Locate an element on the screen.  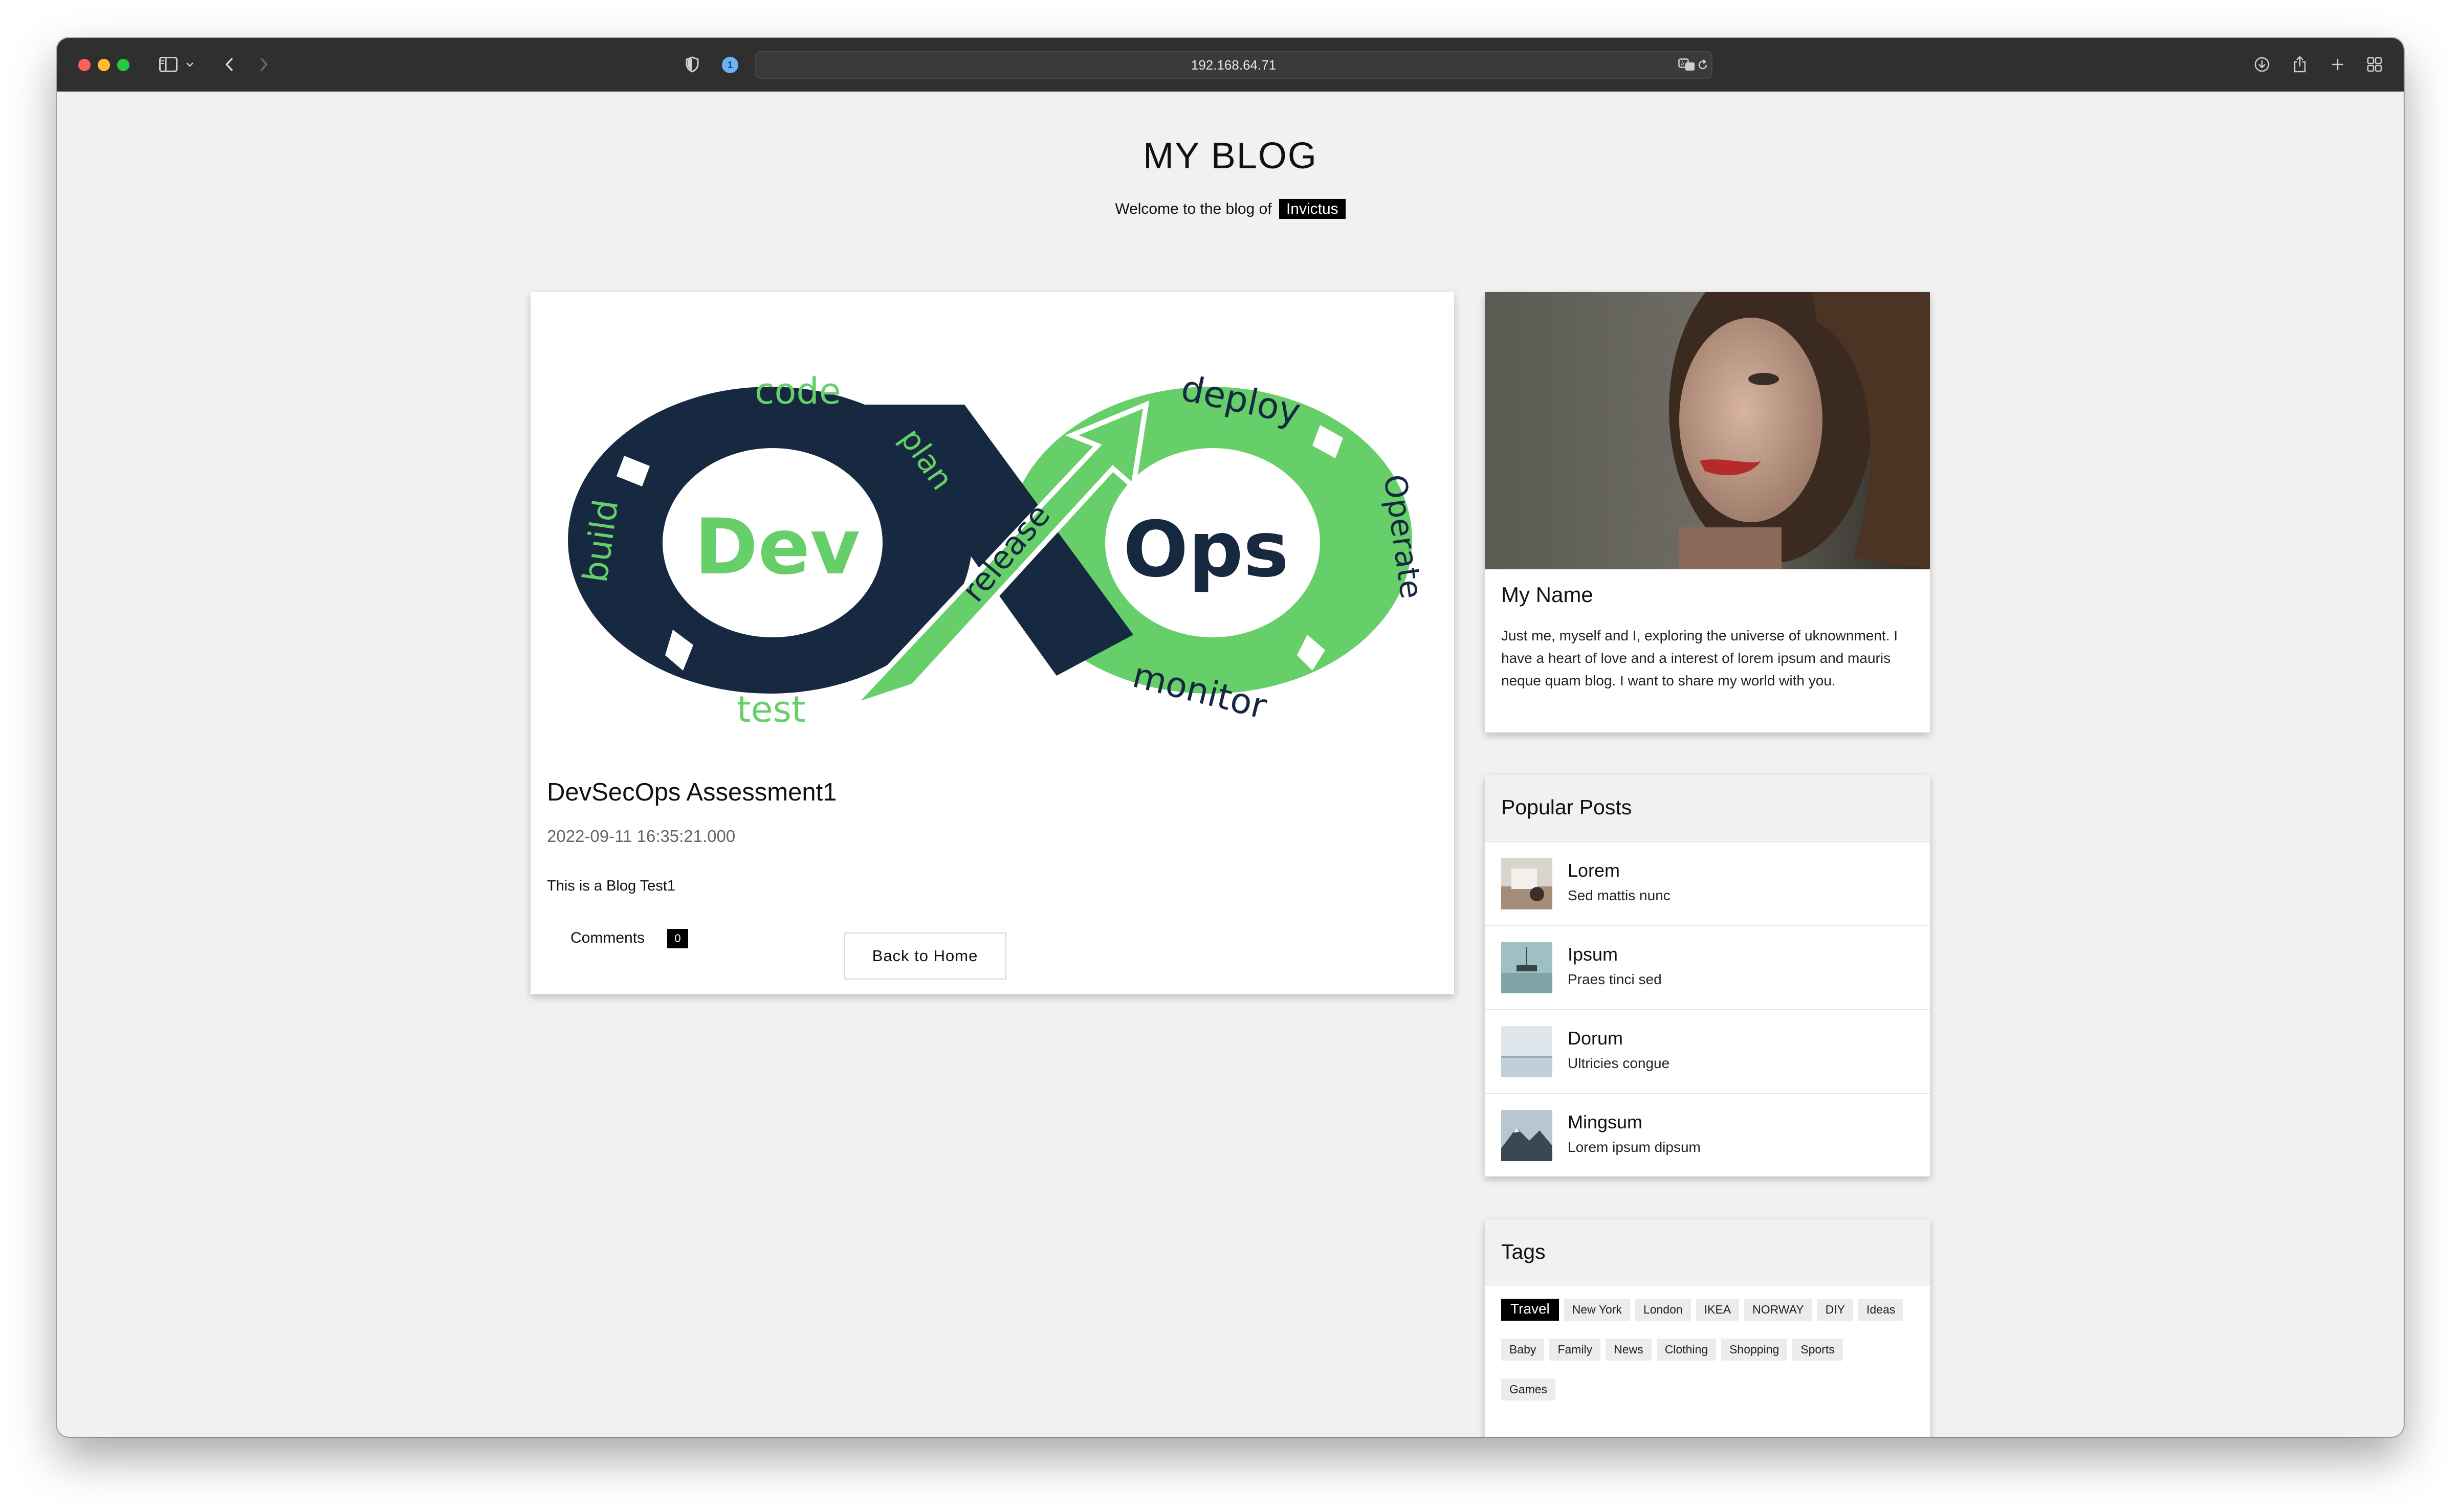
welcome-text: Welcome to the blog of is located at coordinates (1193, 209).